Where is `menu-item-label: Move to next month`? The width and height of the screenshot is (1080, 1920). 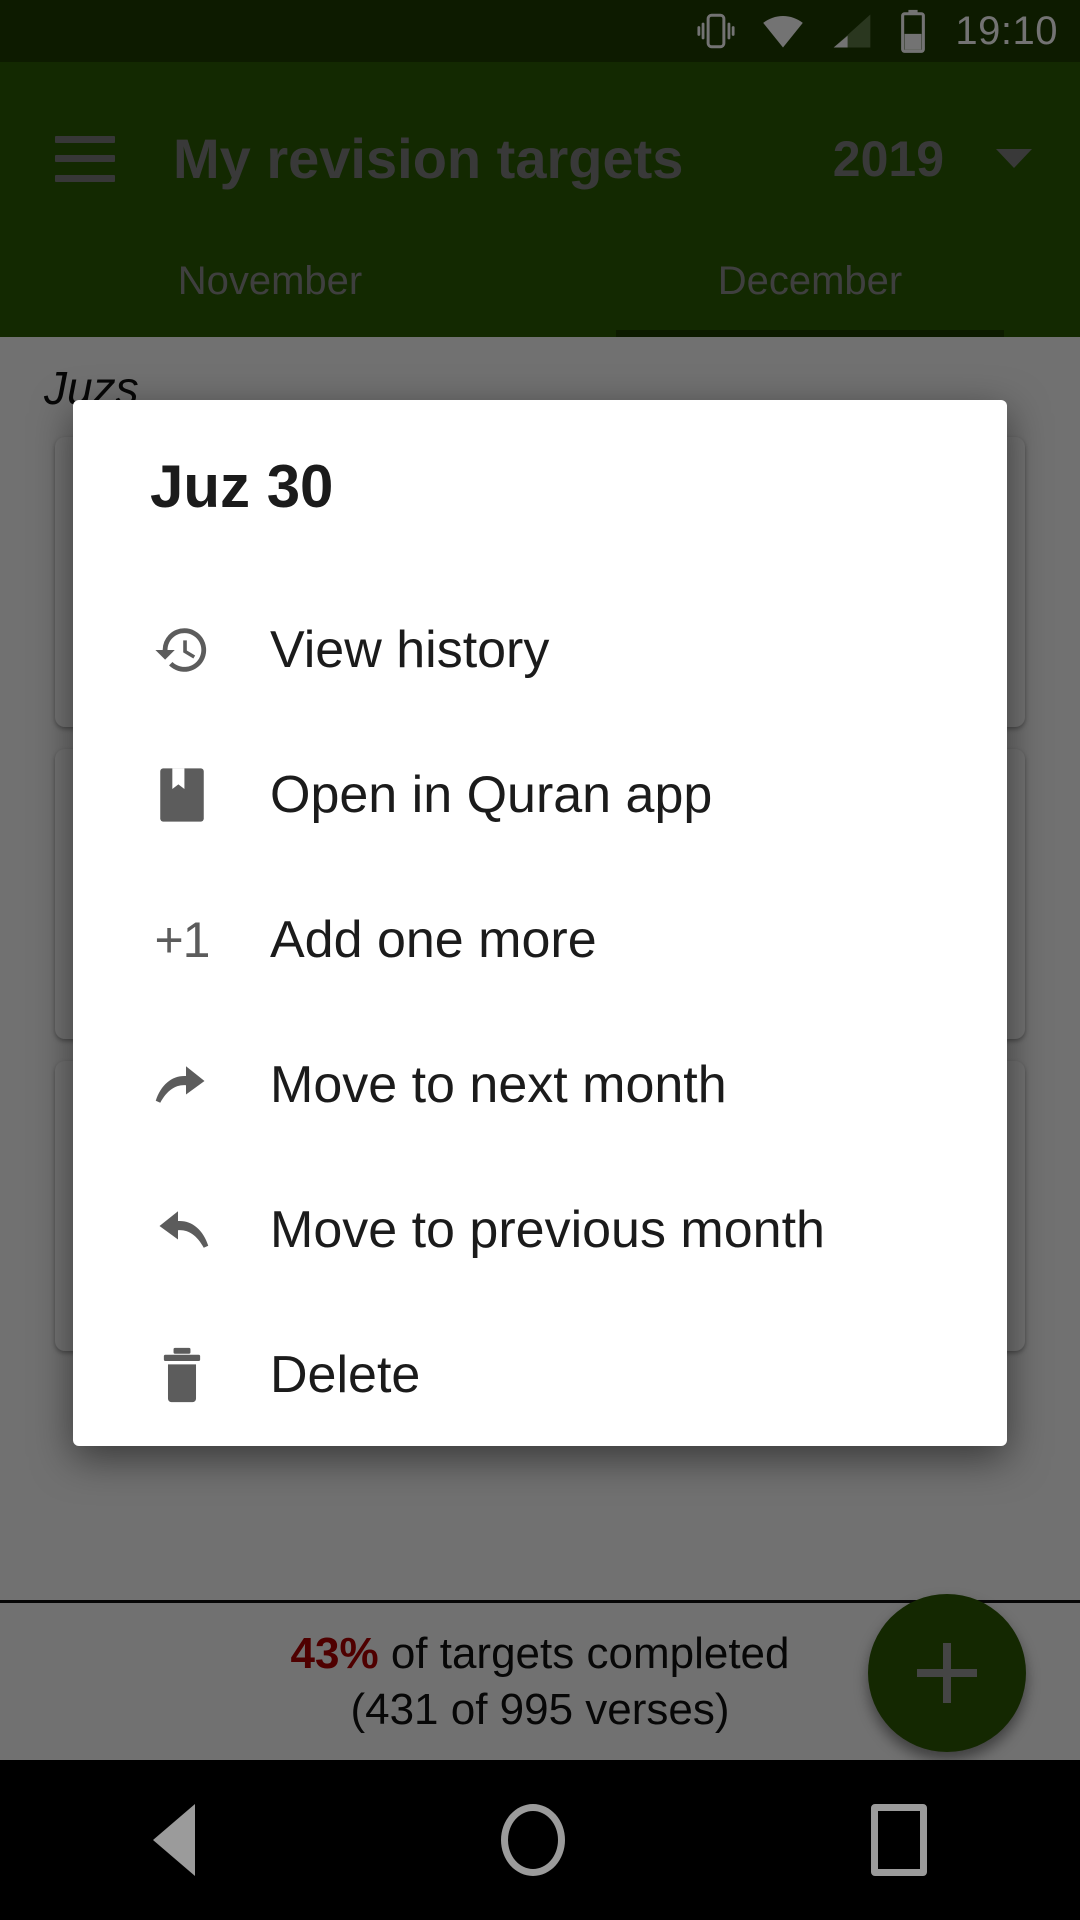
menu-item-label: Move to next month is located at coordinates (498, 1084).